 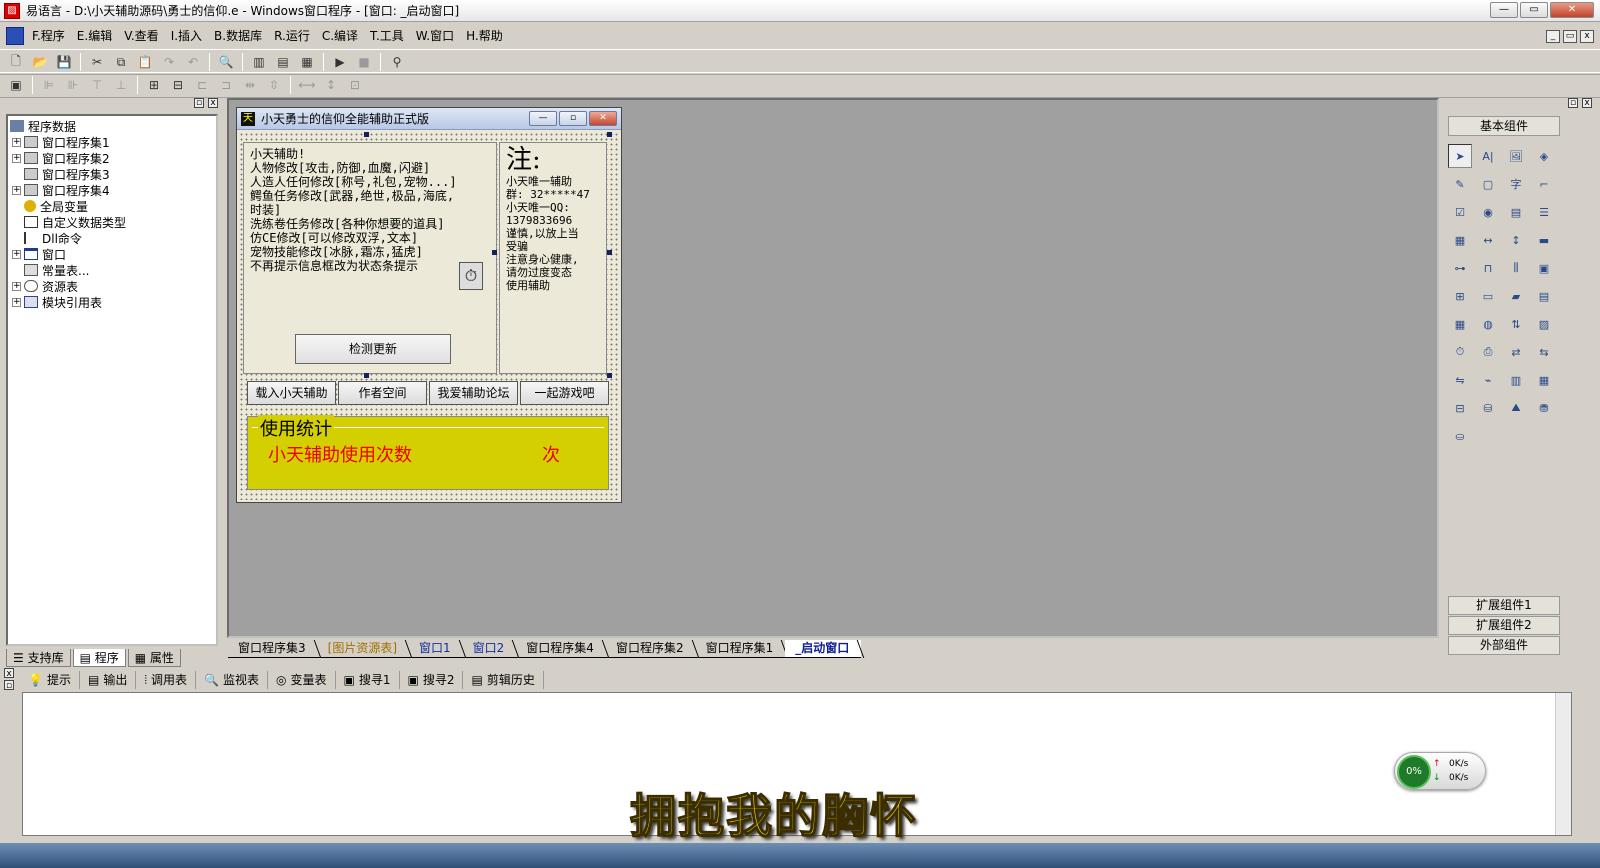 What do you see at coordinates (1504, 625) in the screenshot?
I see `extended-components-2-button: 扩展组件2` at bounding box center [1504, 625].